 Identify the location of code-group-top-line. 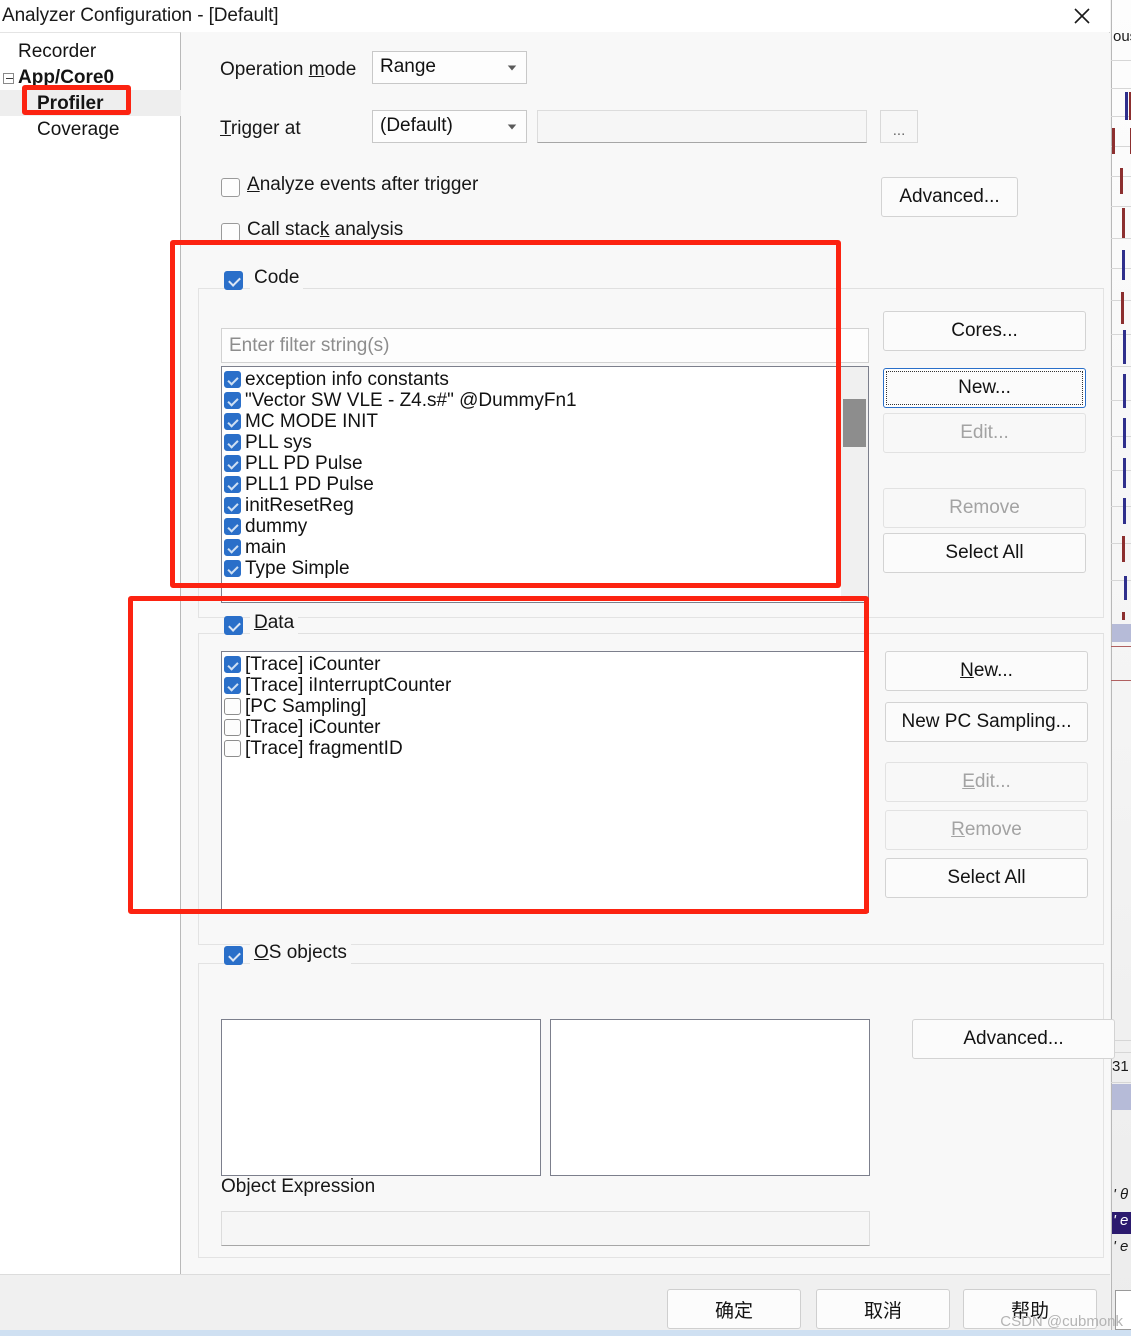
(677, 288).